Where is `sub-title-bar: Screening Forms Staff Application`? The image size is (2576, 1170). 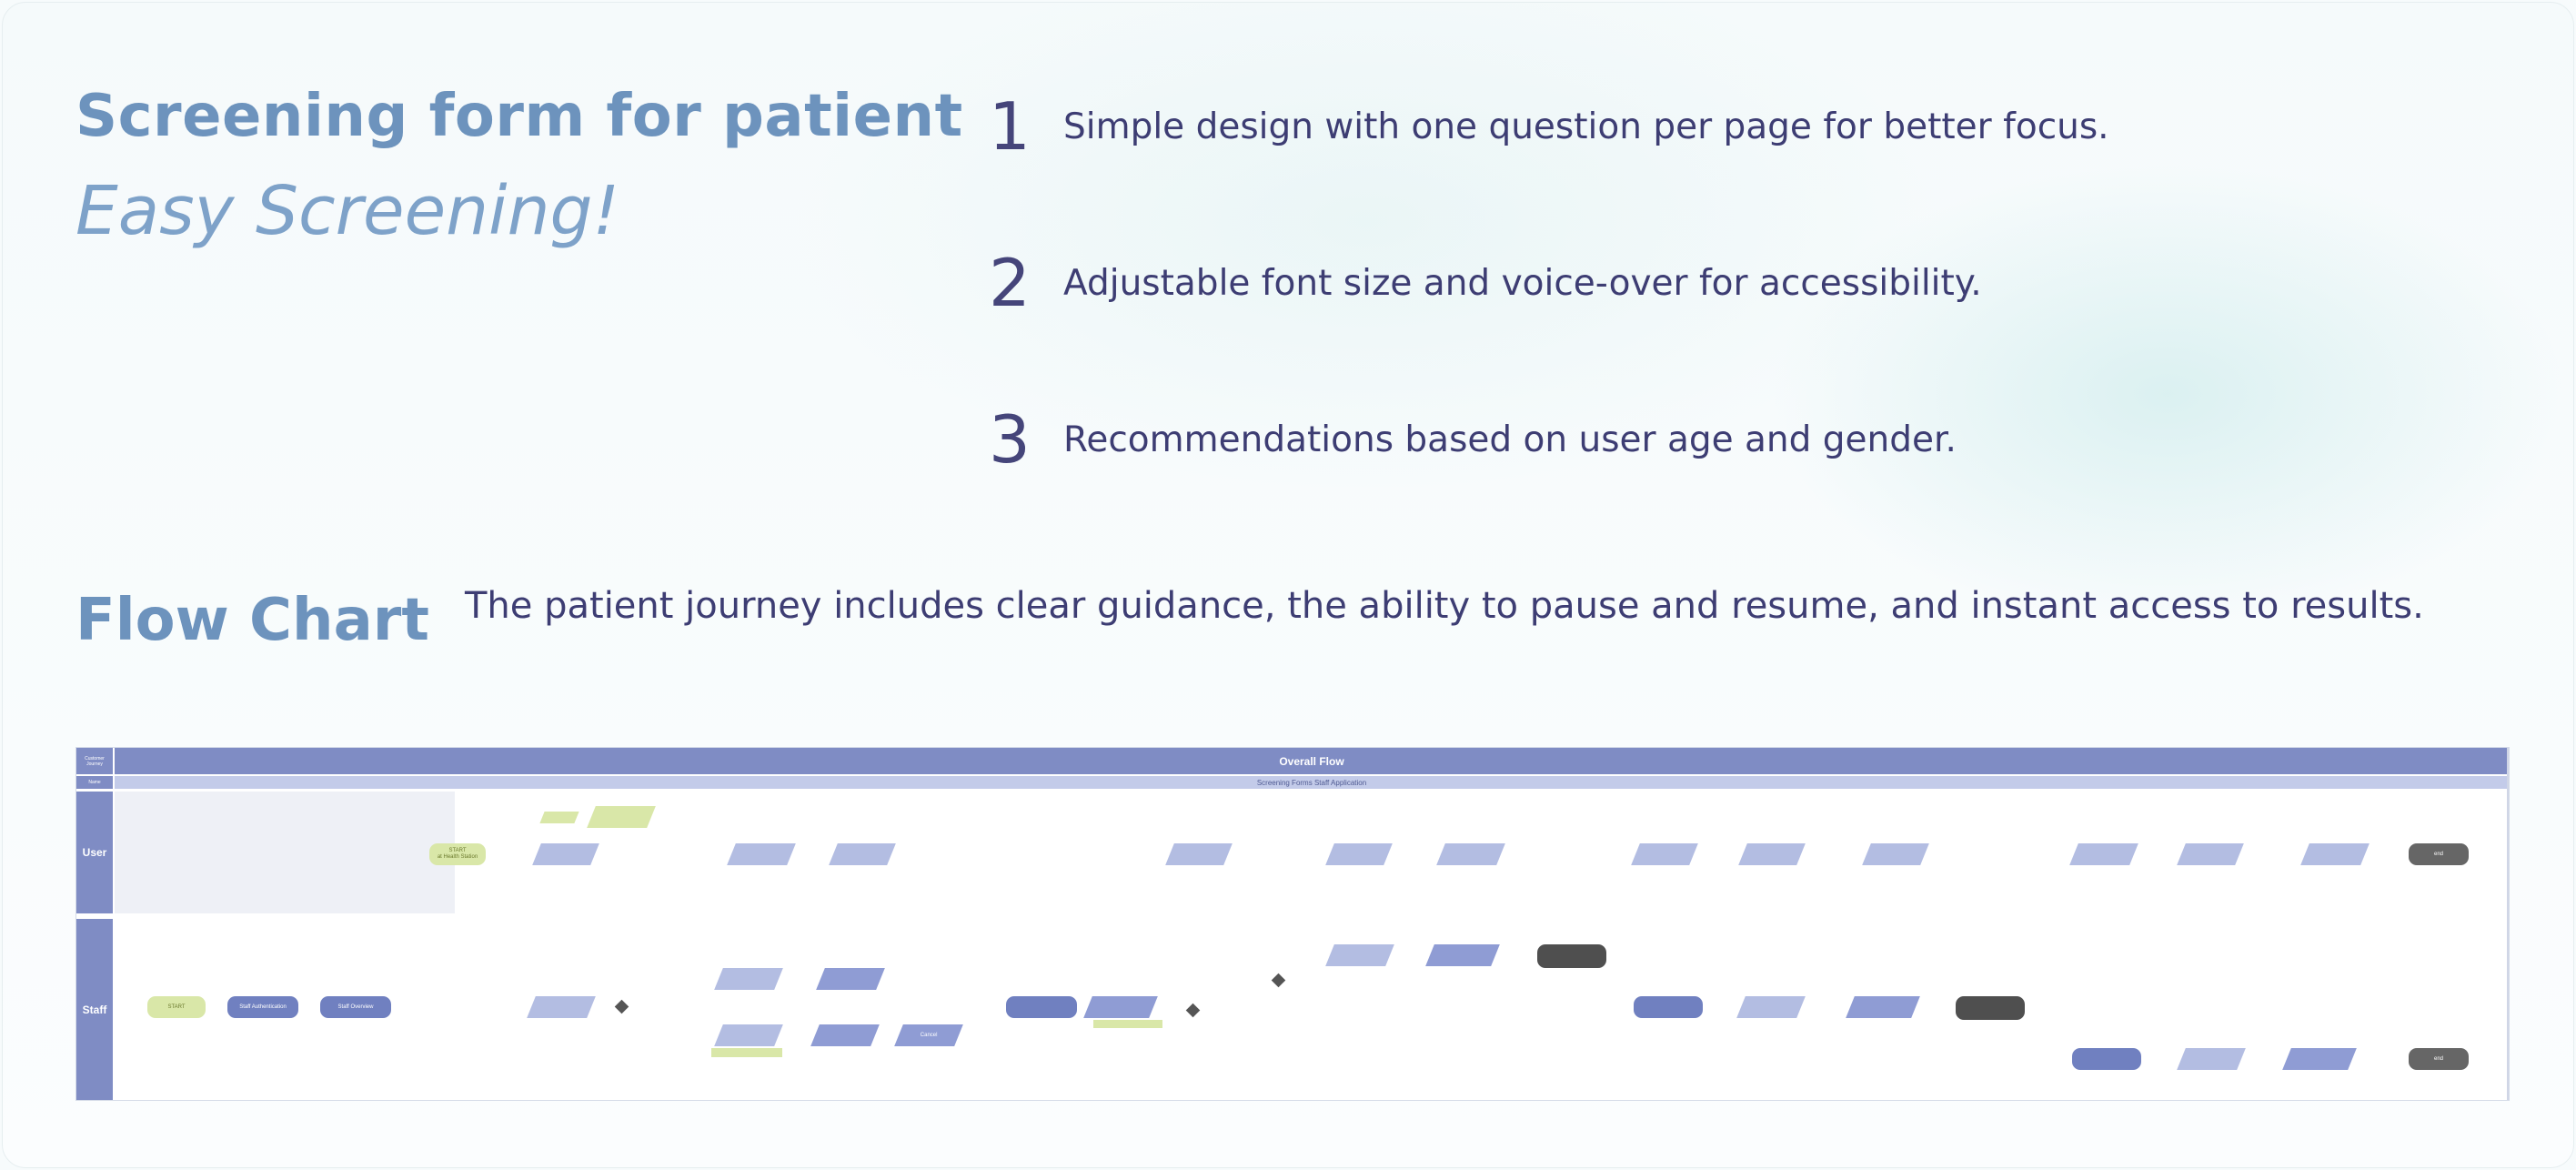
sub-title-bar: Screening Forms Staff Application is located at coordinates (1312, 783).